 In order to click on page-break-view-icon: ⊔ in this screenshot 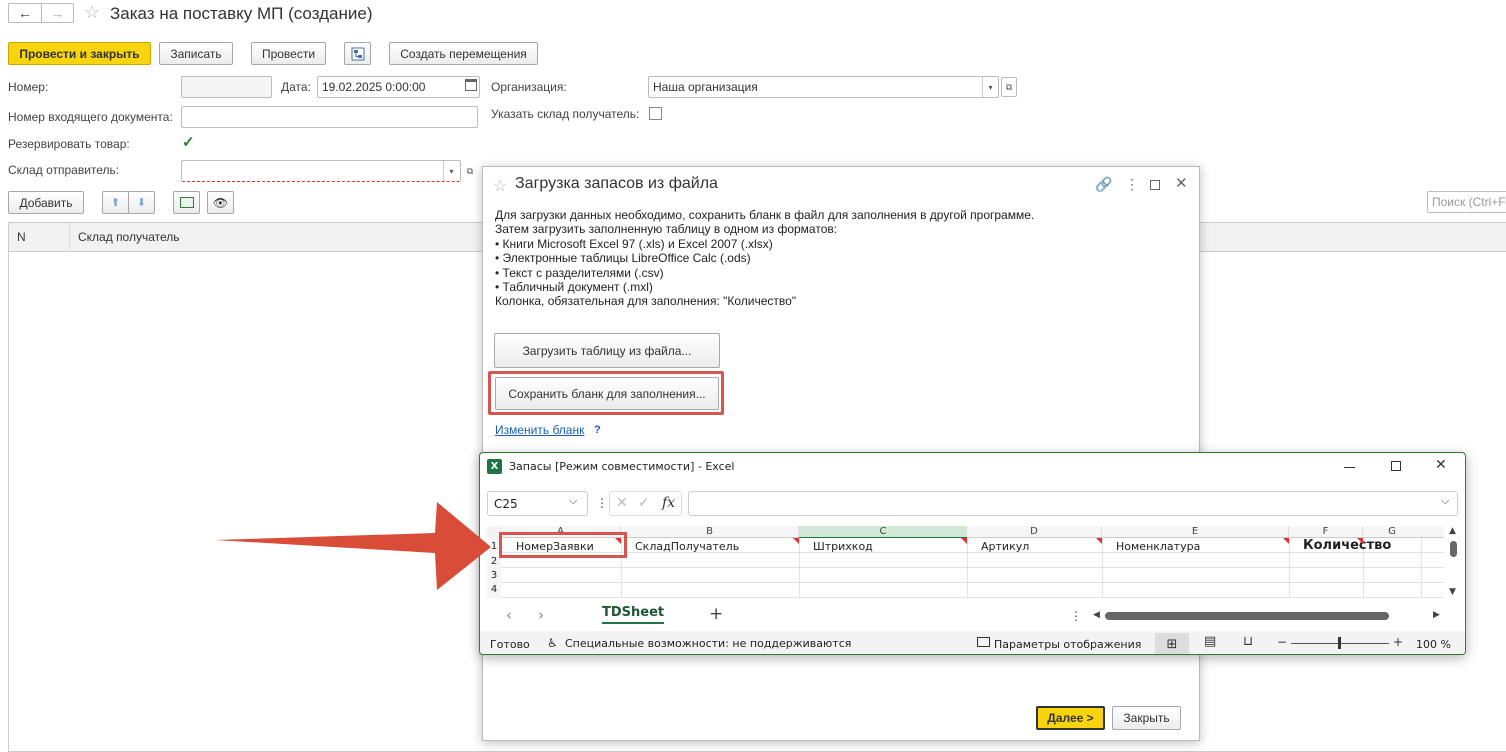, I will do `click(1248, 641)`.